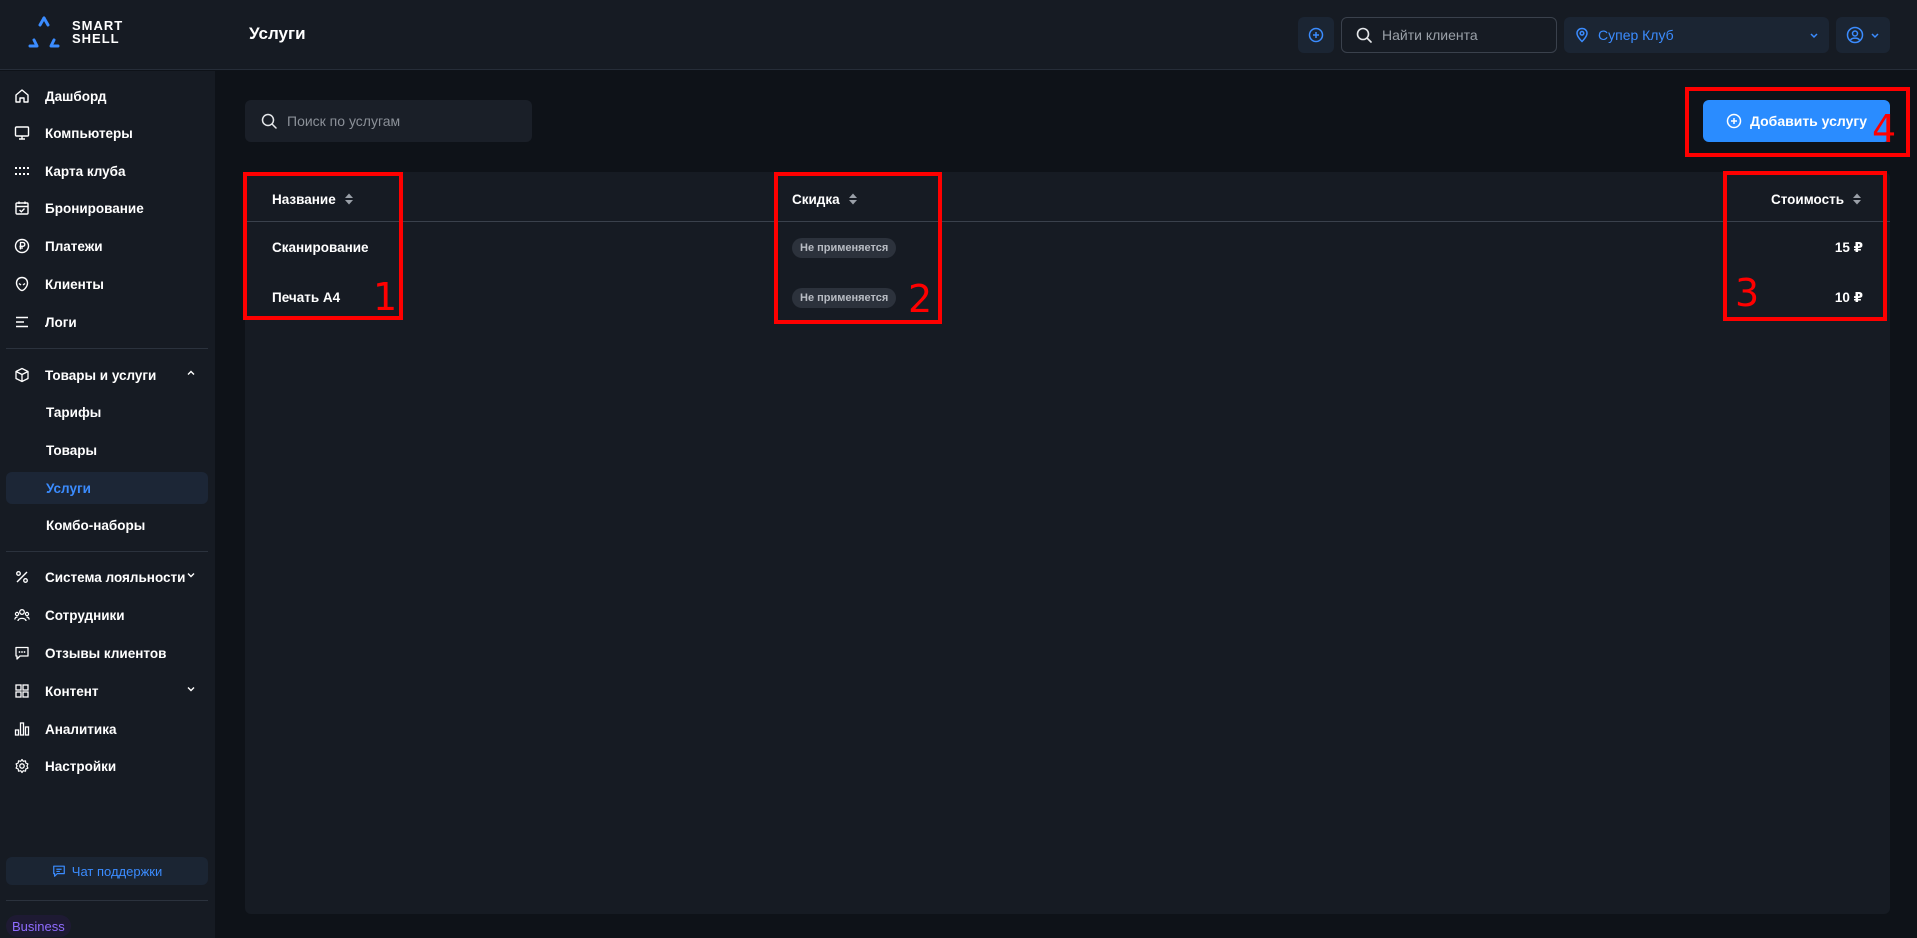  I want to click on plan-badge: Business, so click(38, 926).